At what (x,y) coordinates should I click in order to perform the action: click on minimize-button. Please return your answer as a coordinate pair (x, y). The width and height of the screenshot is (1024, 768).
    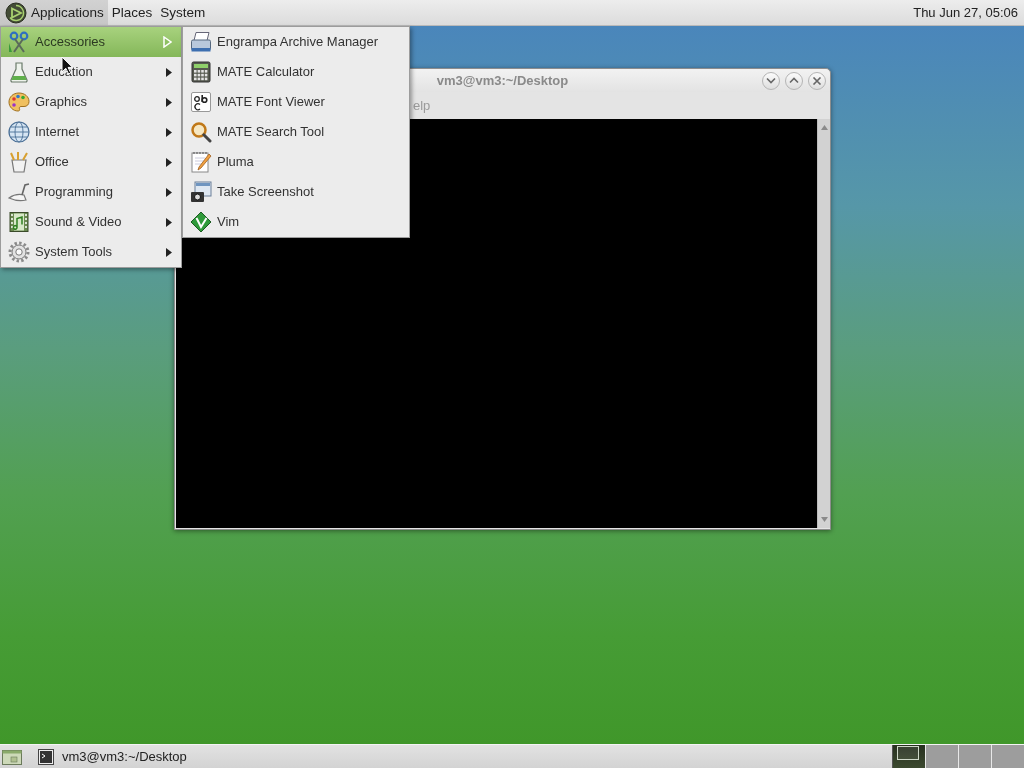
    Looking at the image, I should click on (771, 80).